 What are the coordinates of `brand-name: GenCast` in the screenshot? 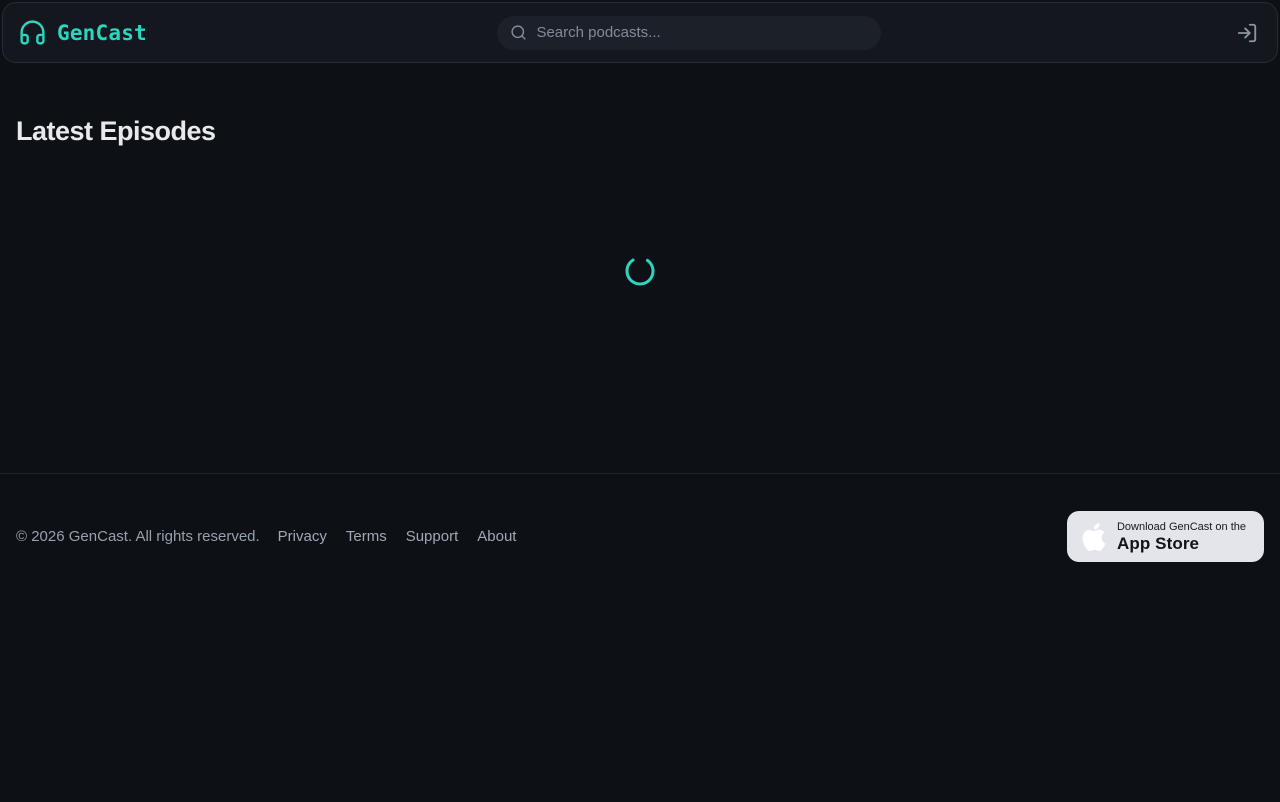 It's located at (102, 32).